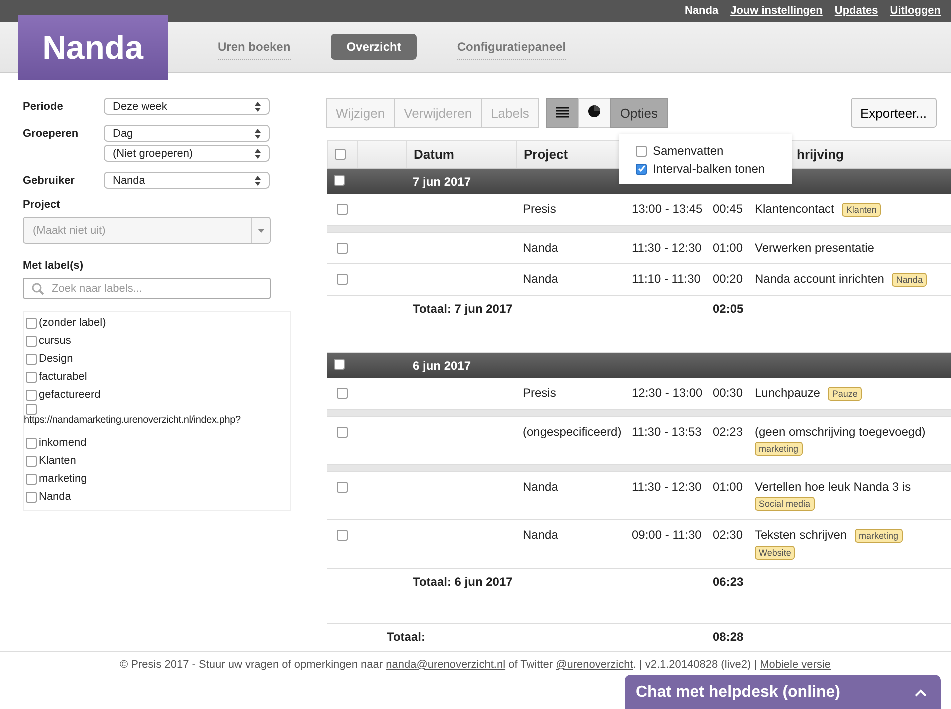 The height and width of the screenshot is (709, 951). I want to click on table-cell-text: 09:00 - 11:30, so click(667, 535).